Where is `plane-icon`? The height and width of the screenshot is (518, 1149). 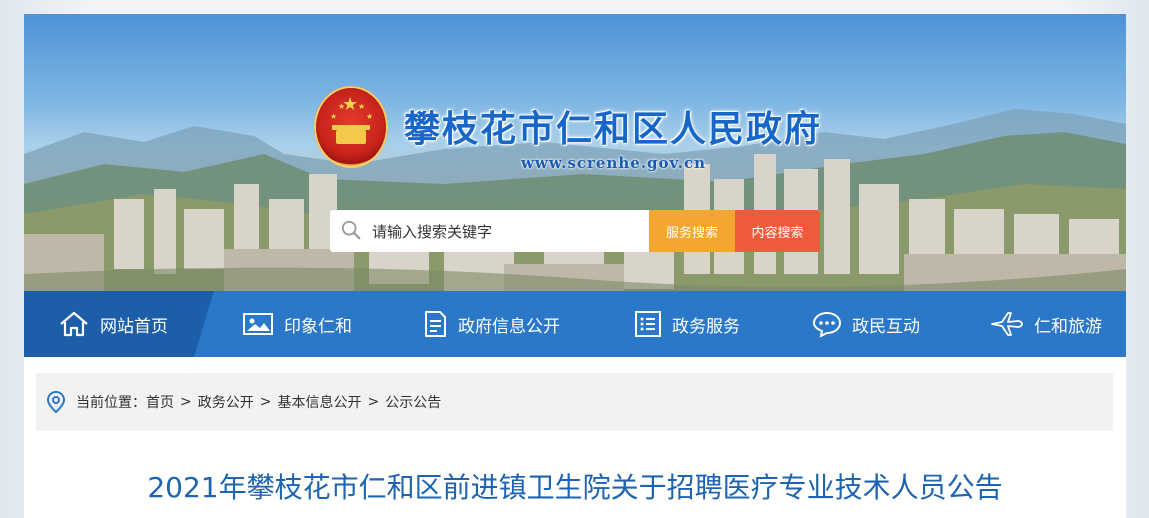 plane-icon is located at coordinates (1007, 324).